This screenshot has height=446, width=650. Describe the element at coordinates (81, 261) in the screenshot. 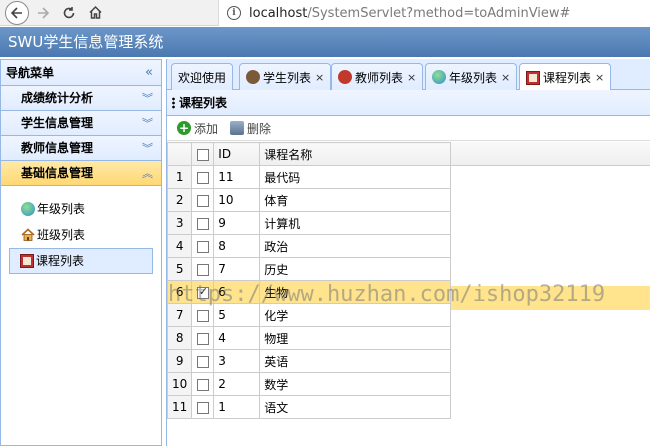

I see `sidebar-item-course-list: 课程列表` at that location.